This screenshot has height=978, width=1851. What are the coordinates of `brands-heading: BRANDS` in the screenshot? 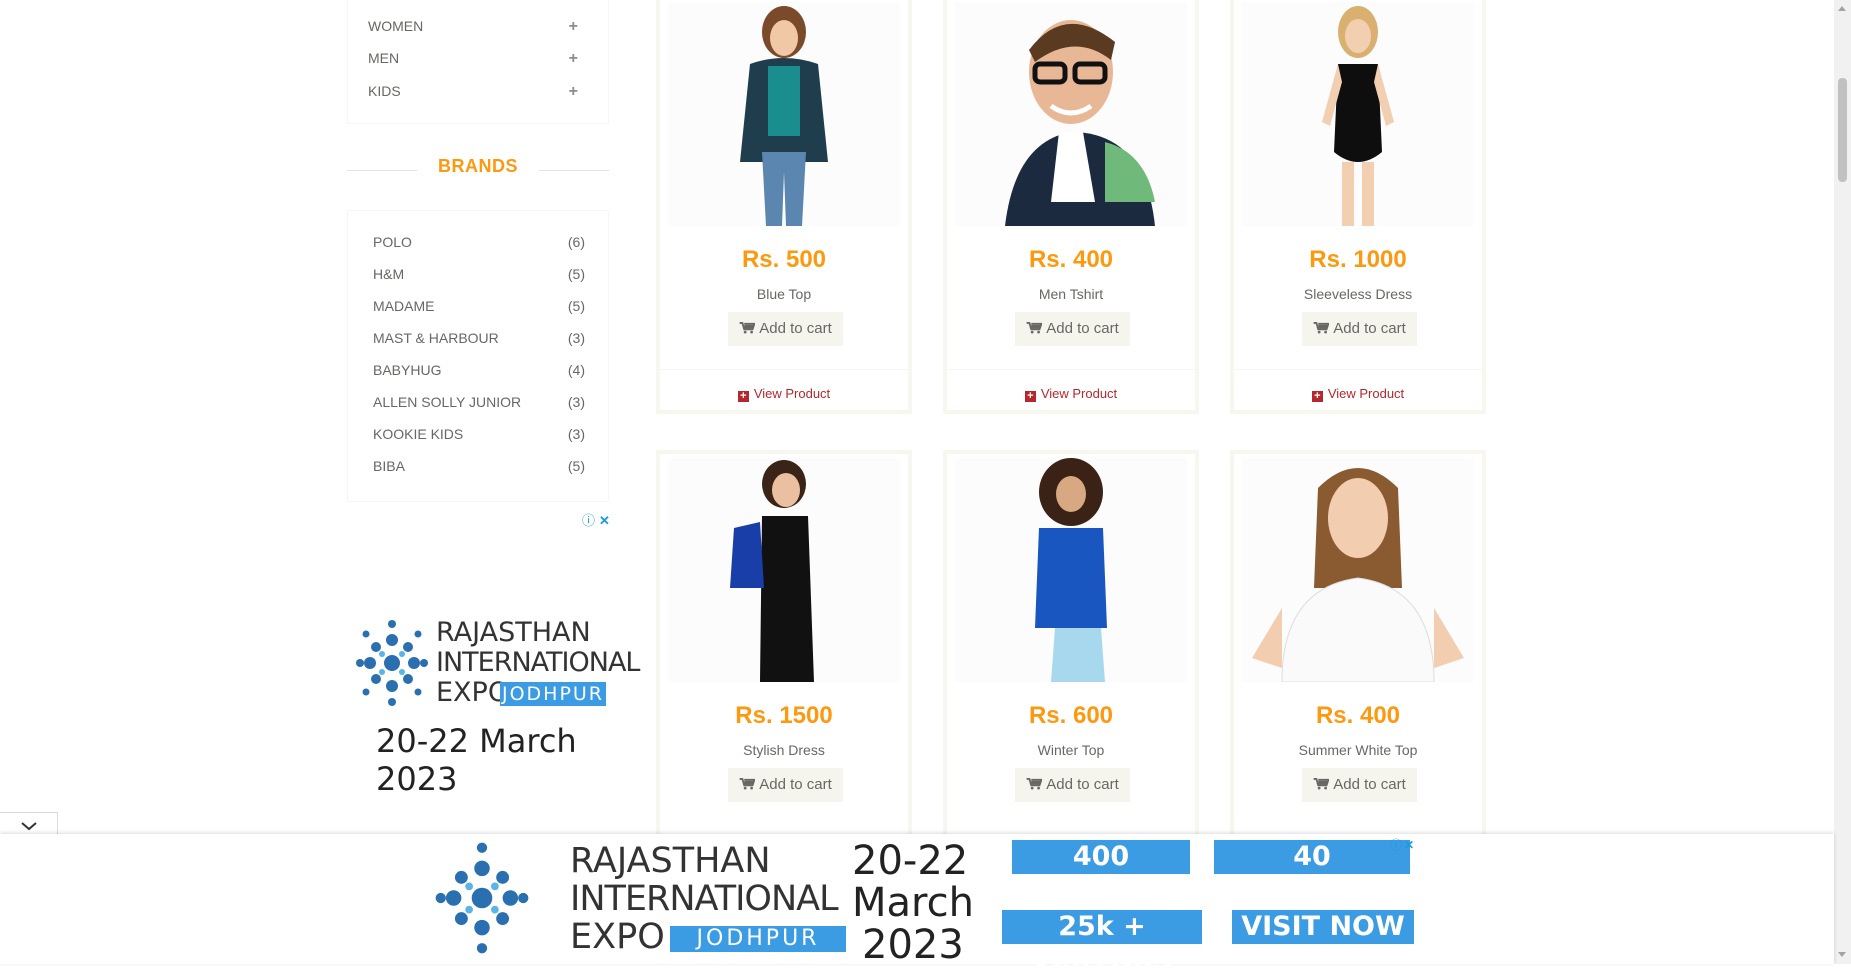 It's located at (477, 166).